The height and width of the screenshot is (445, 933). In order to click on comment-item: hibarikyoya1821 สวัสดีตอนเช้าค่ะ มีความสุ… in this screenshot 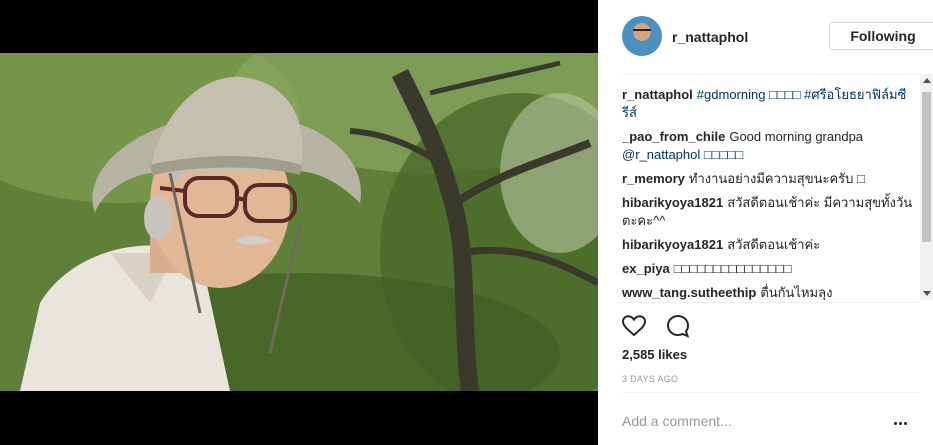, I will do `click(770, 212)`.